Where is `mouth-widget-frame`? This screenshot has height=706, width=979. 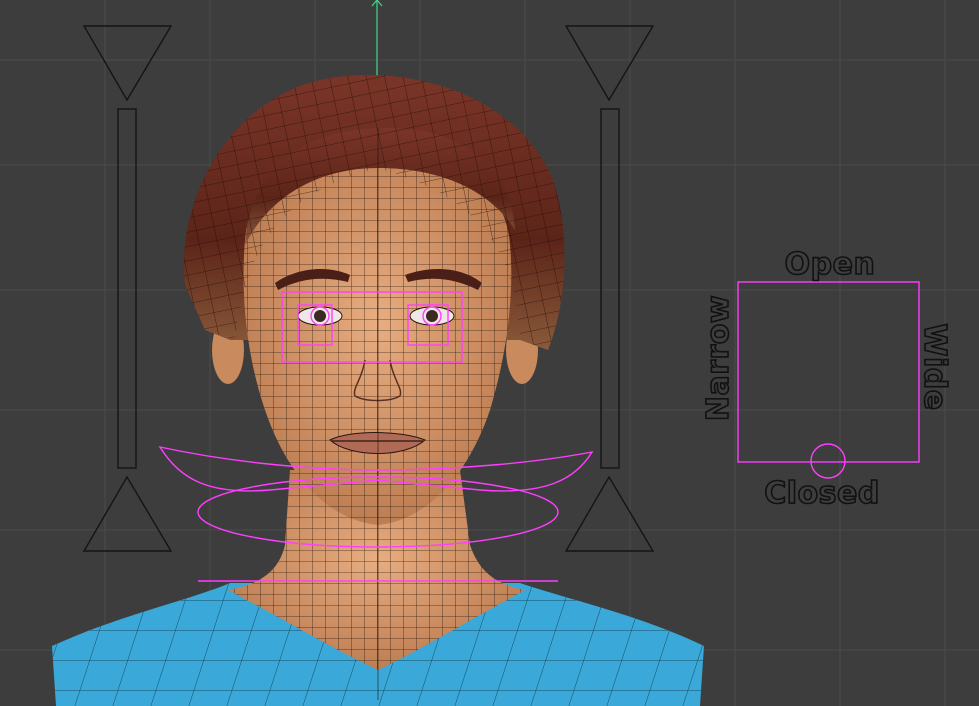 mouth-widget-frame is located at coordinates (828, 372).